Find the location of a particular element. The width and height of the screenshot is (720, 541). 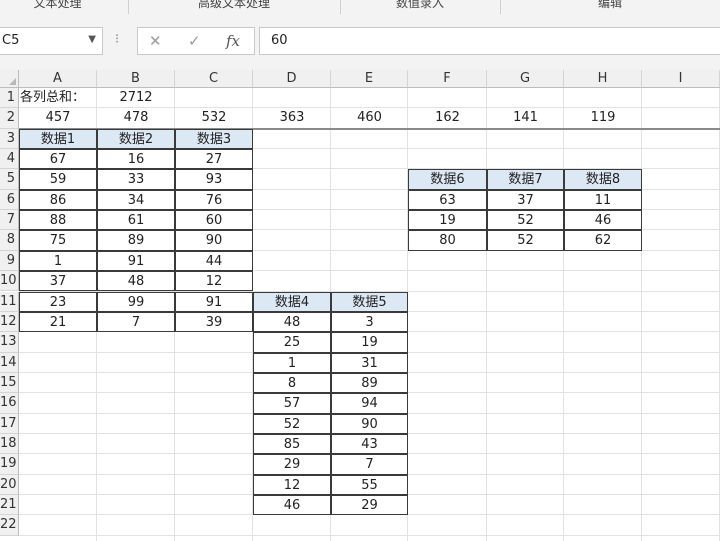

table1-data-cell: 99 is located at coordinates (136, 301).